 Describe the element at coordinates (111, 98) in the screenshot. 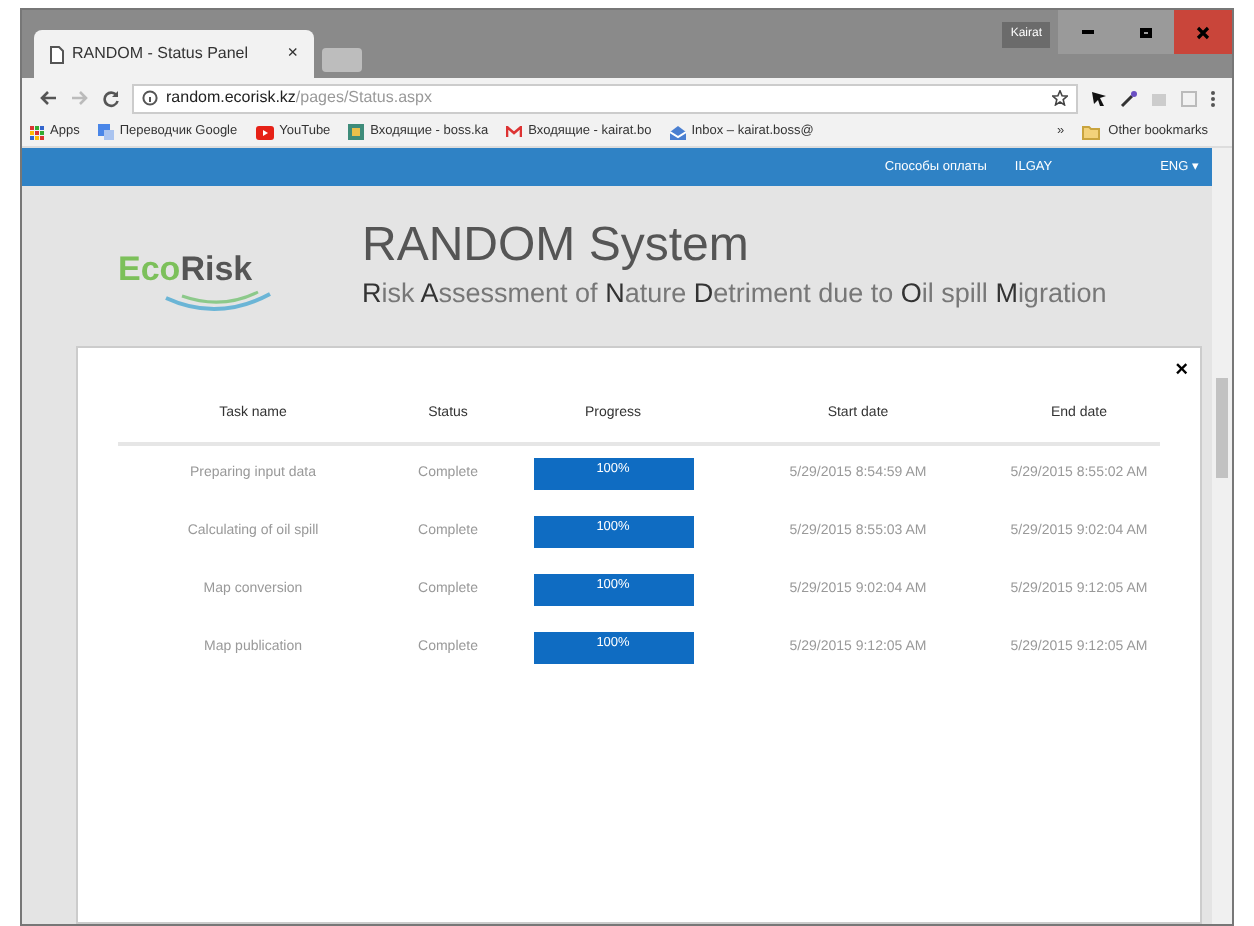

I see `reload-icon` at that location.